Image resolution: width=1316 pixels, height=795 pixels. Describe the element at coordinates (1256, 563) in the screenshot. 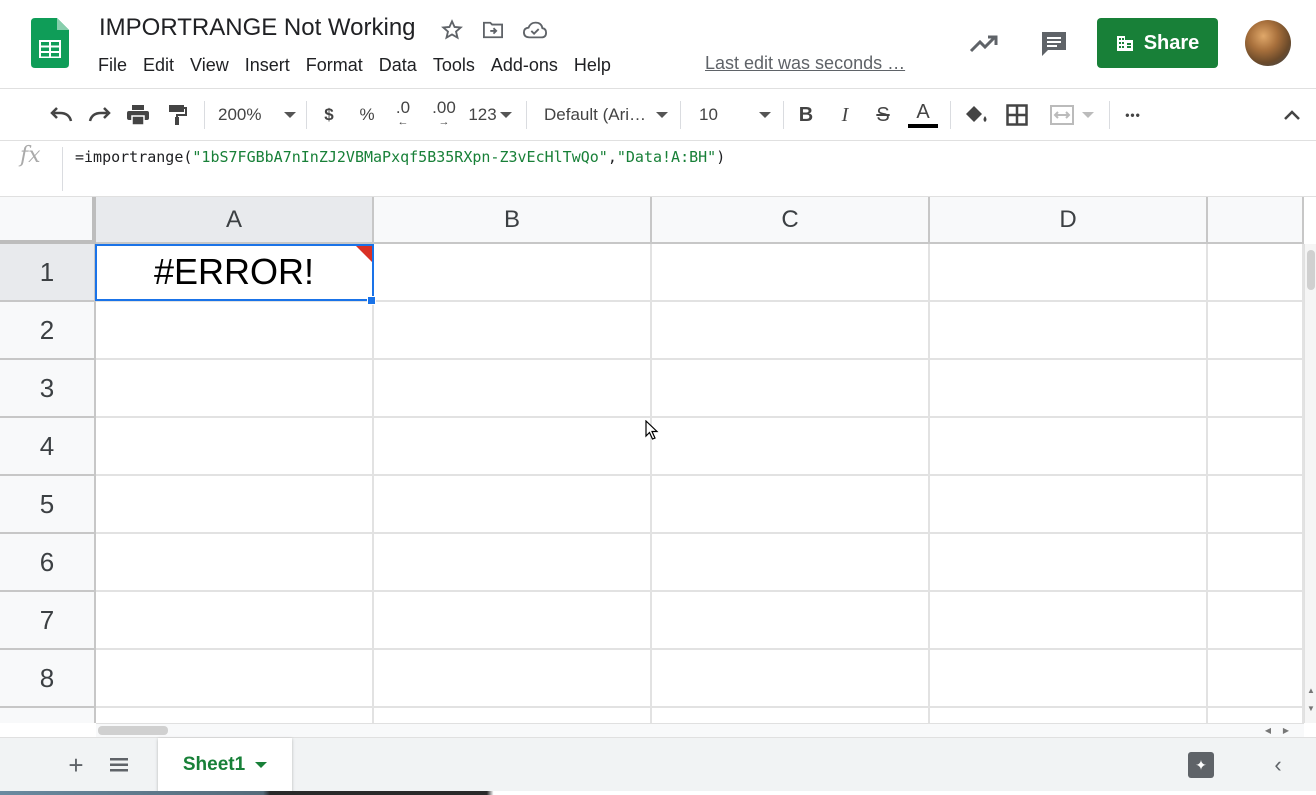

I see `cell-e6` at that location.